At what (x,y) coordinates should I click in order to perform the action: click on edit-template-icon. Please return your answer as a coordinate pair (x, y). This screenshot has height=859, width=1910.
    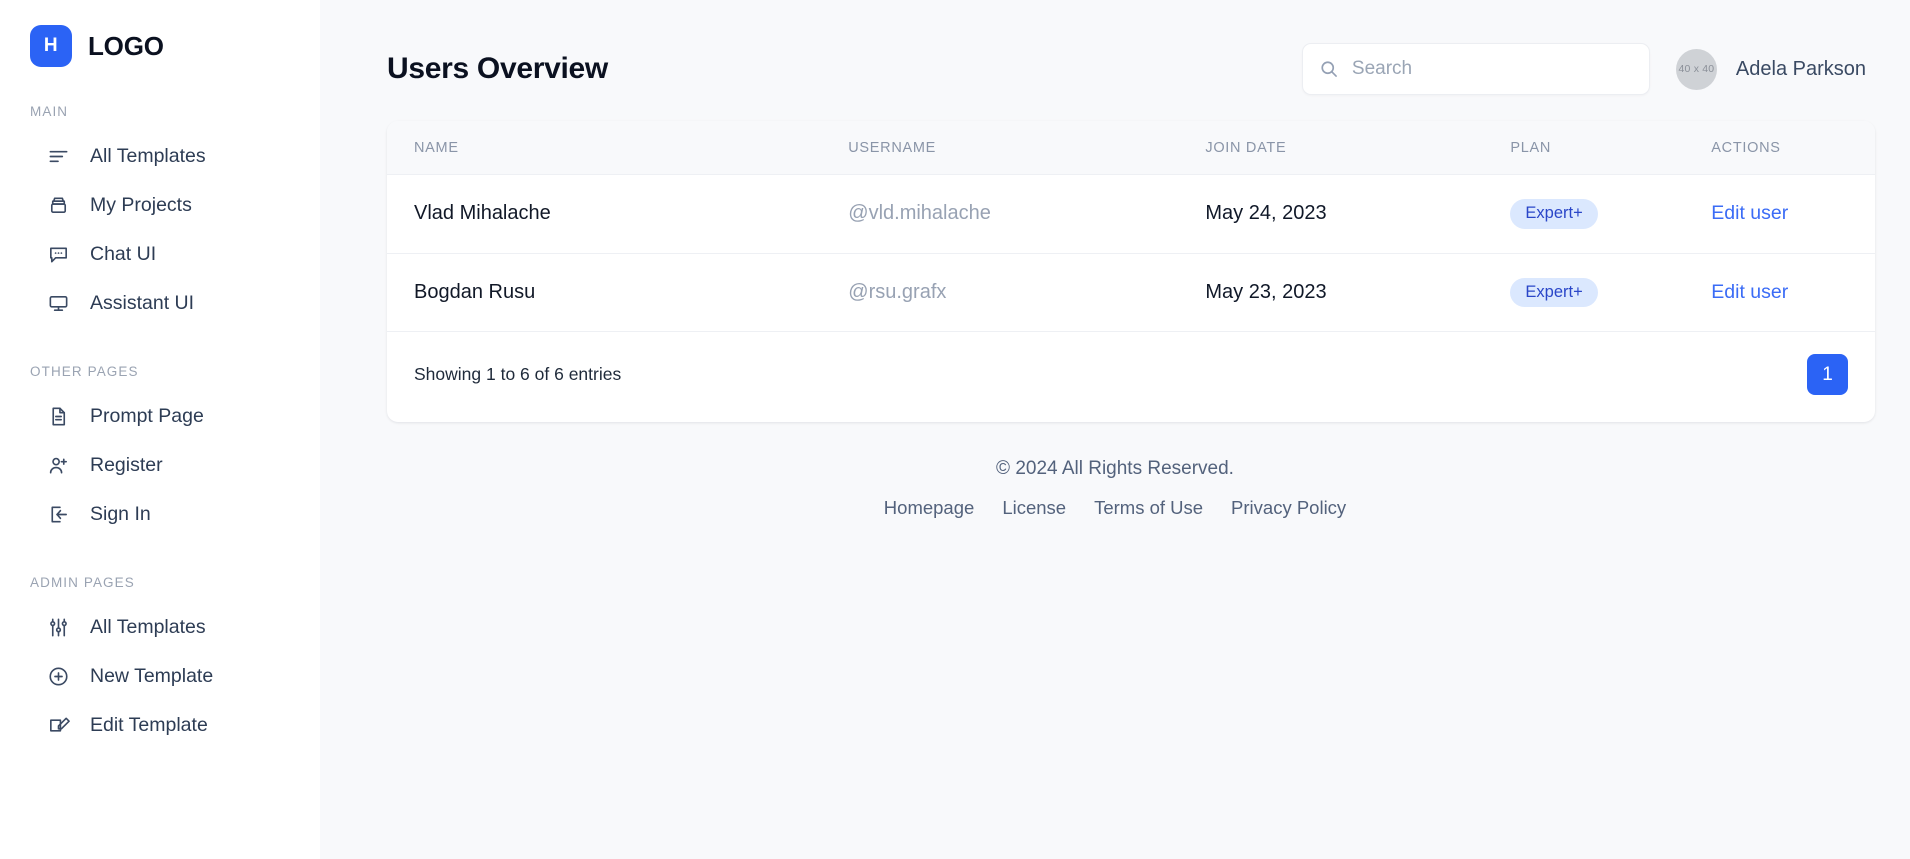
    Looking at the image, I should click on (58, 726).